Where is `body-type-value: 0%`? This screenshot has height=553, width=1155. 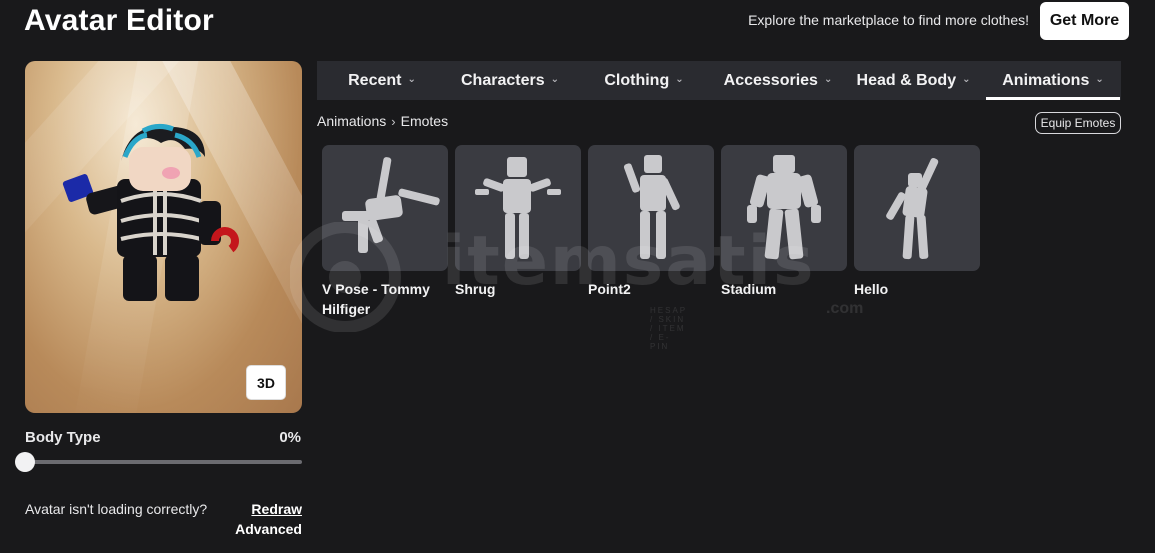 body-type-value: 0% is located at coordinates (290, 437).